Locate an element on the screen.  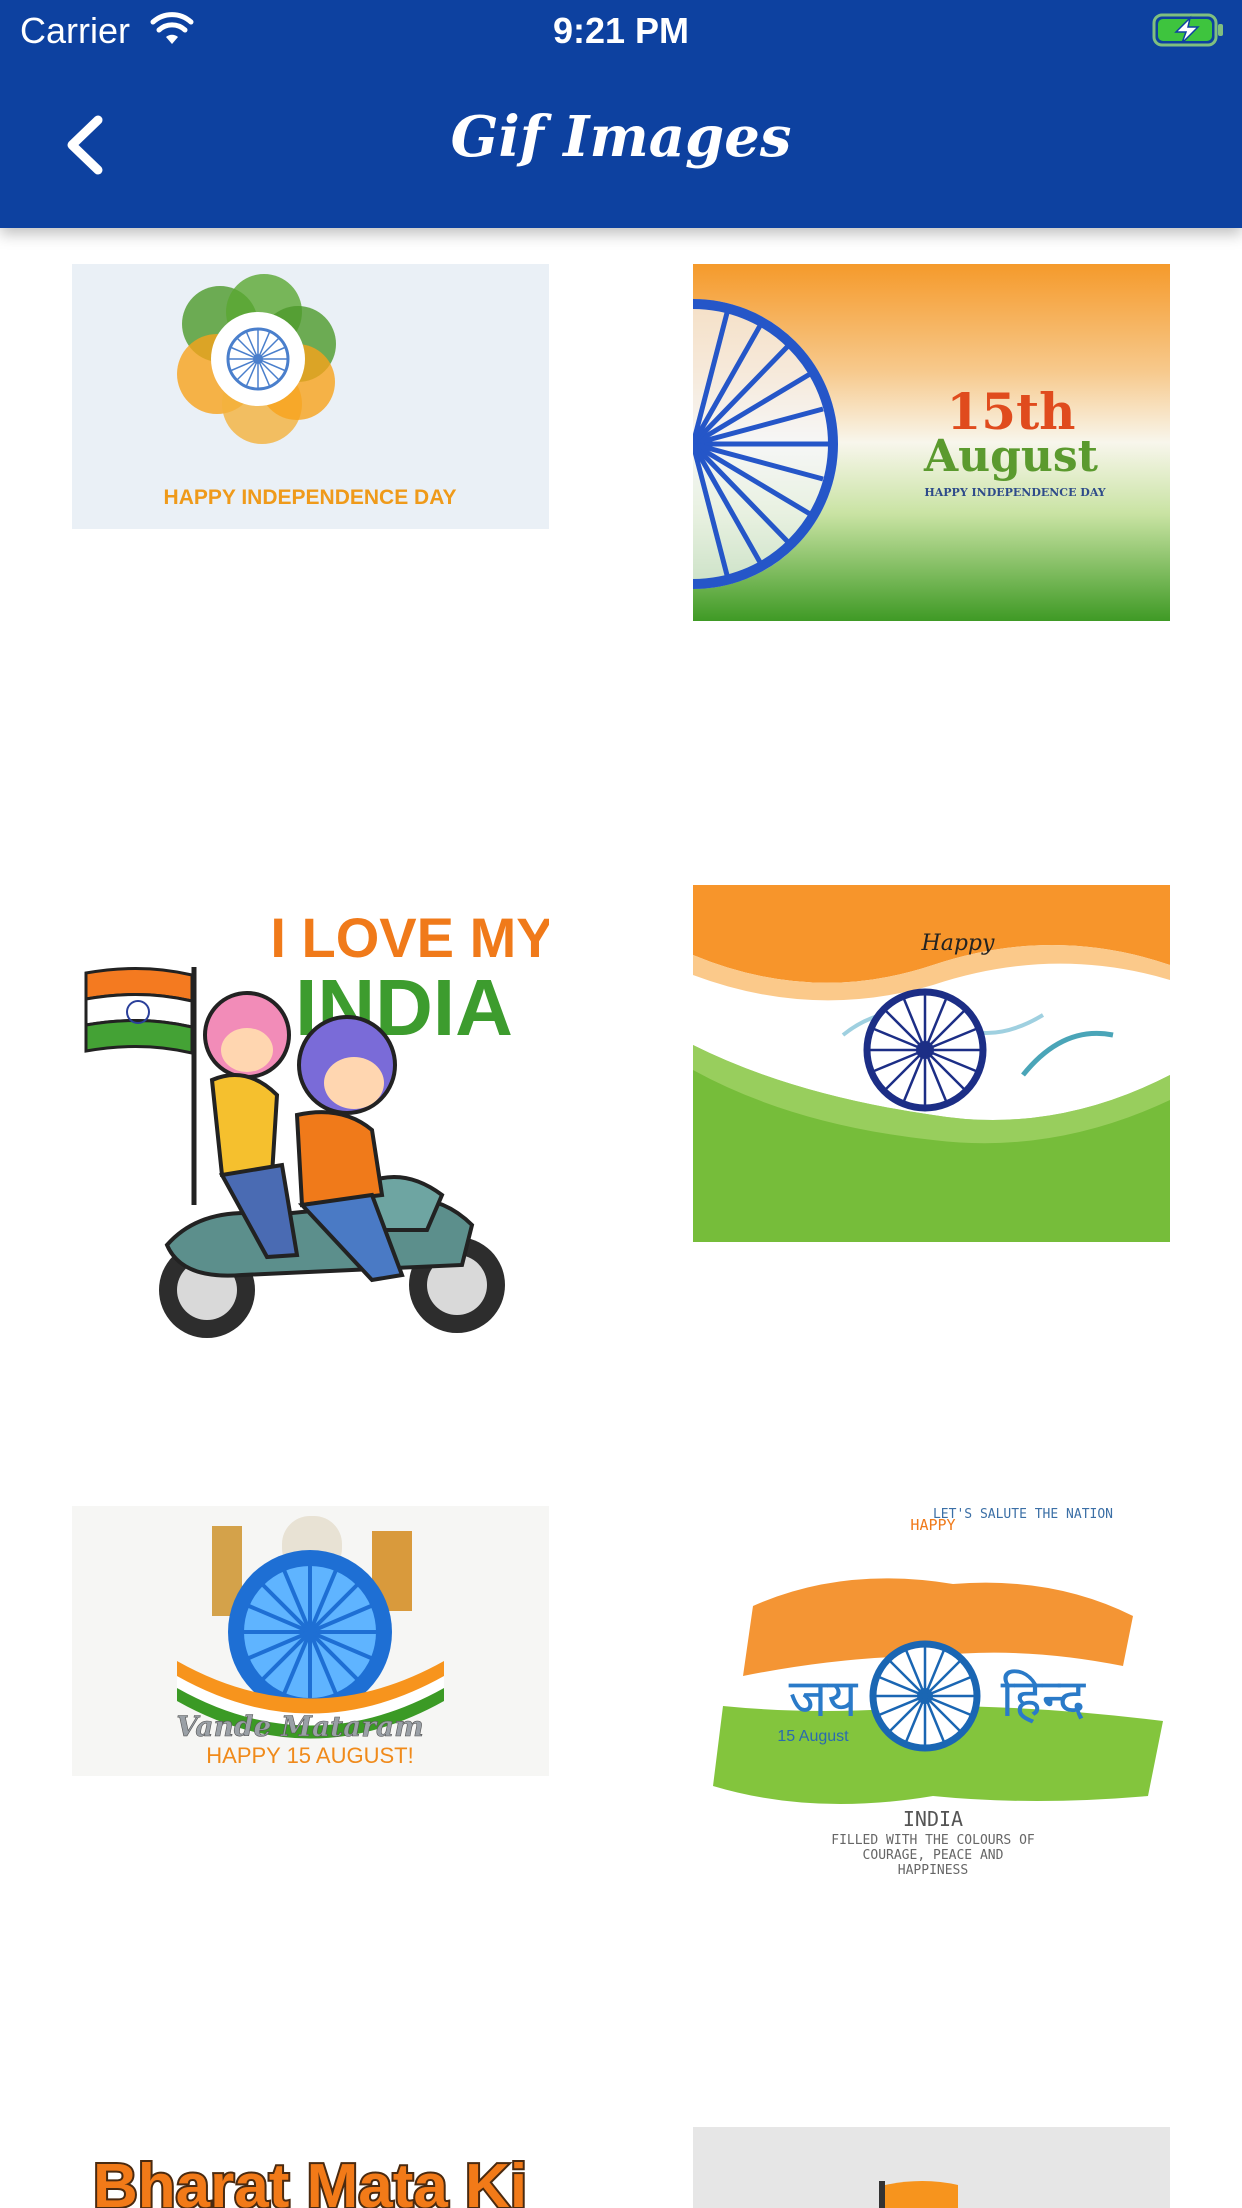
tile5-line1: Vande Mataram is located at coordinates (300, 1726).